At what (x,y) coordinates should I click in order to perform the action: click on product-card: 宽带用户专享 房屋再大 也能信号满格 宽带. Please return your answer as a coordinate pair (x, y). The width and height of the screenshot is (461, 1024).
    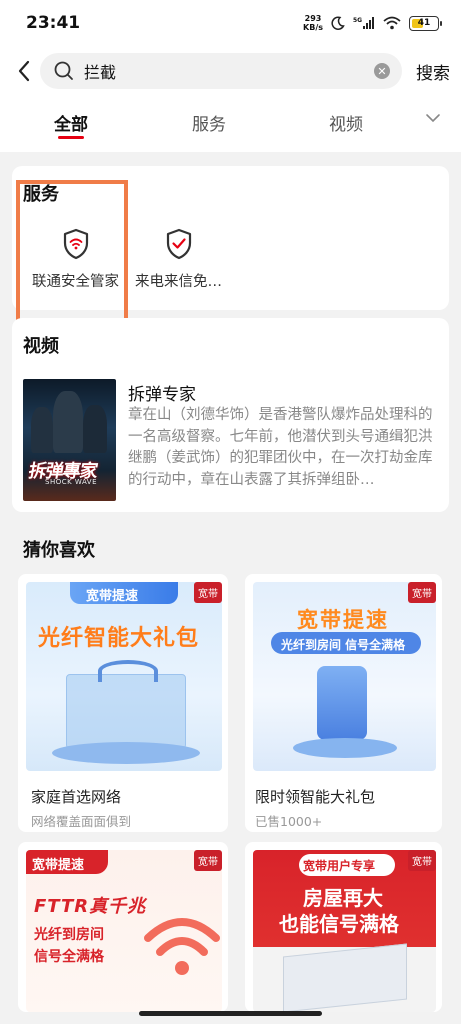
    Looking at the image, I should click on (343, 927).